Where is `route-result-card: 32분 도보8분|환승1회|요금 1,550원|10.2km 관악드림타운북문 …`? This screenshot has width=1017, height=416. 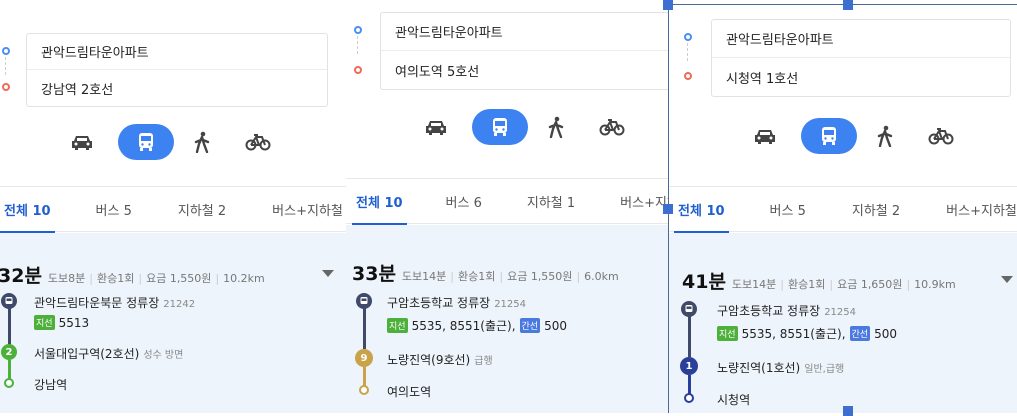 route-result-card: 32분 도보8분|환승1회|요금 1,550원|10.2km 관악드림타운북문 … is located at coordinates (173, 323).